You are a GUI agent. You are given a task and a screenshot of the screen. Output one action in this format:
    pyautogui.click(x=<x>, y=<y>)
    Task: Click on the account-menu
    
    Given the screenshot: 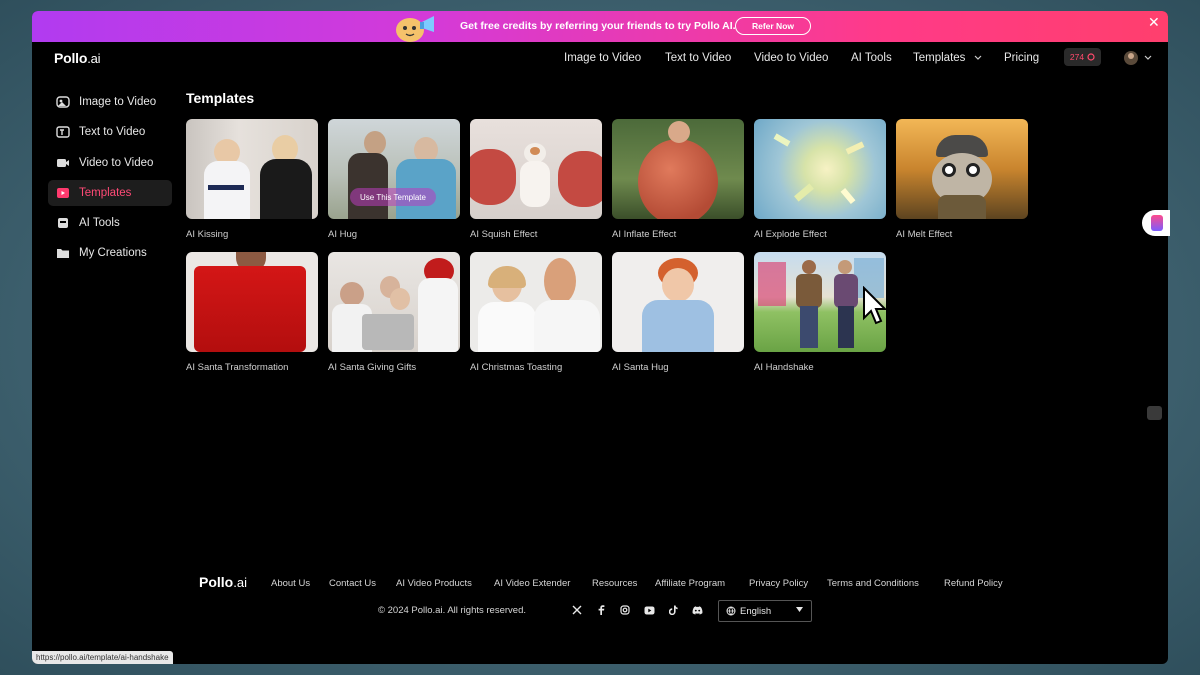 What is the action you would take?
    pyautogui.click(x=1138, y=58)
    